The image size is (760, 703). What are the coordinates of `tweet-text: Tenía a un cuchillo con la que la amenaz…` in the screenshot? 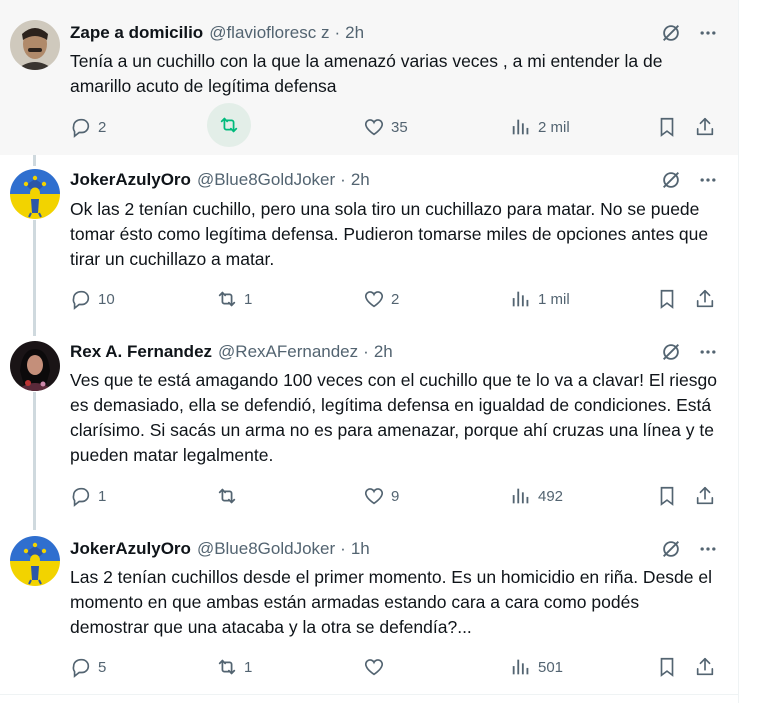 It's located at (366, 73).